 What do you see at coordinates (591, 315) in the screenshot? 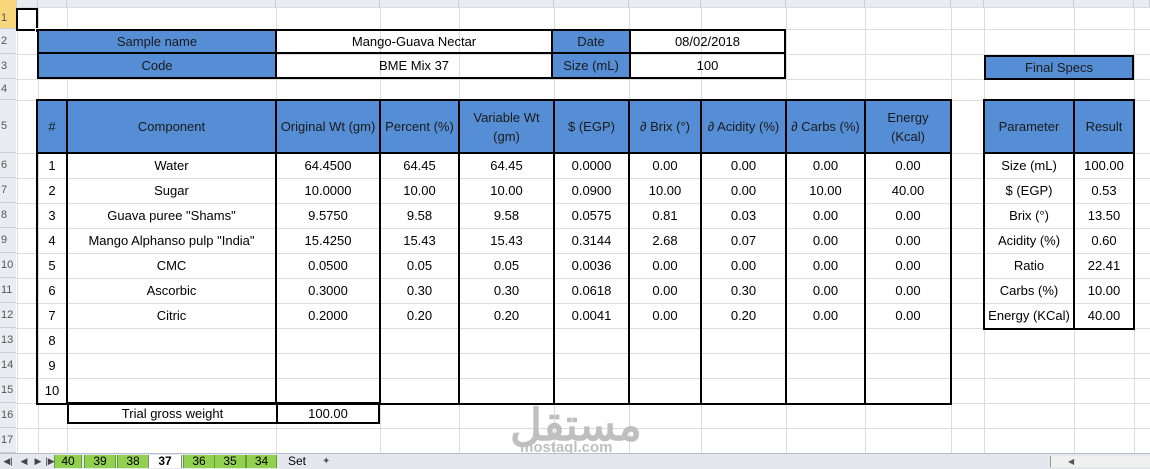
I see `table-cell: 0.0041` at bounding box center [591, 315].